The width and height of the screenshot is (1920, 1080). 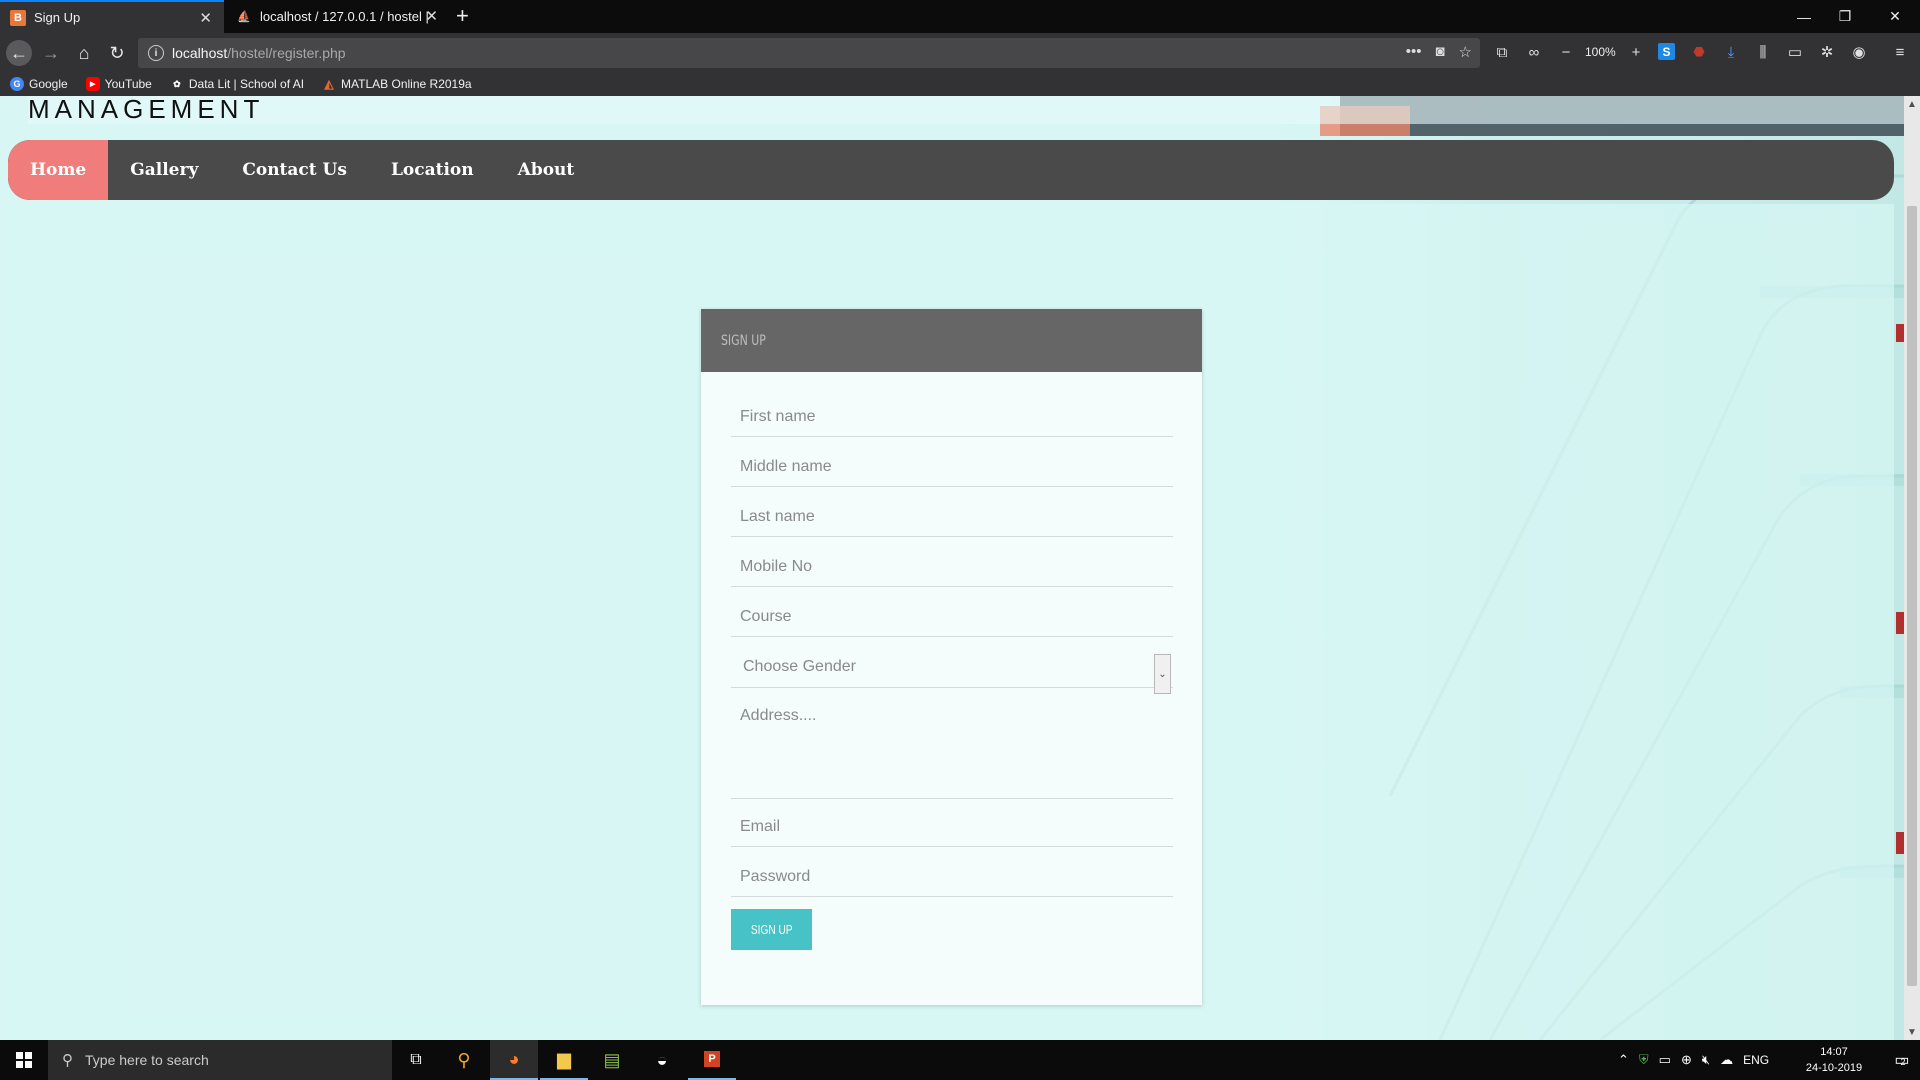 What do you see at coordinates (117, 53) in the screenshot?
I see `reload-button: ↻` at bounding box center [117, 53].